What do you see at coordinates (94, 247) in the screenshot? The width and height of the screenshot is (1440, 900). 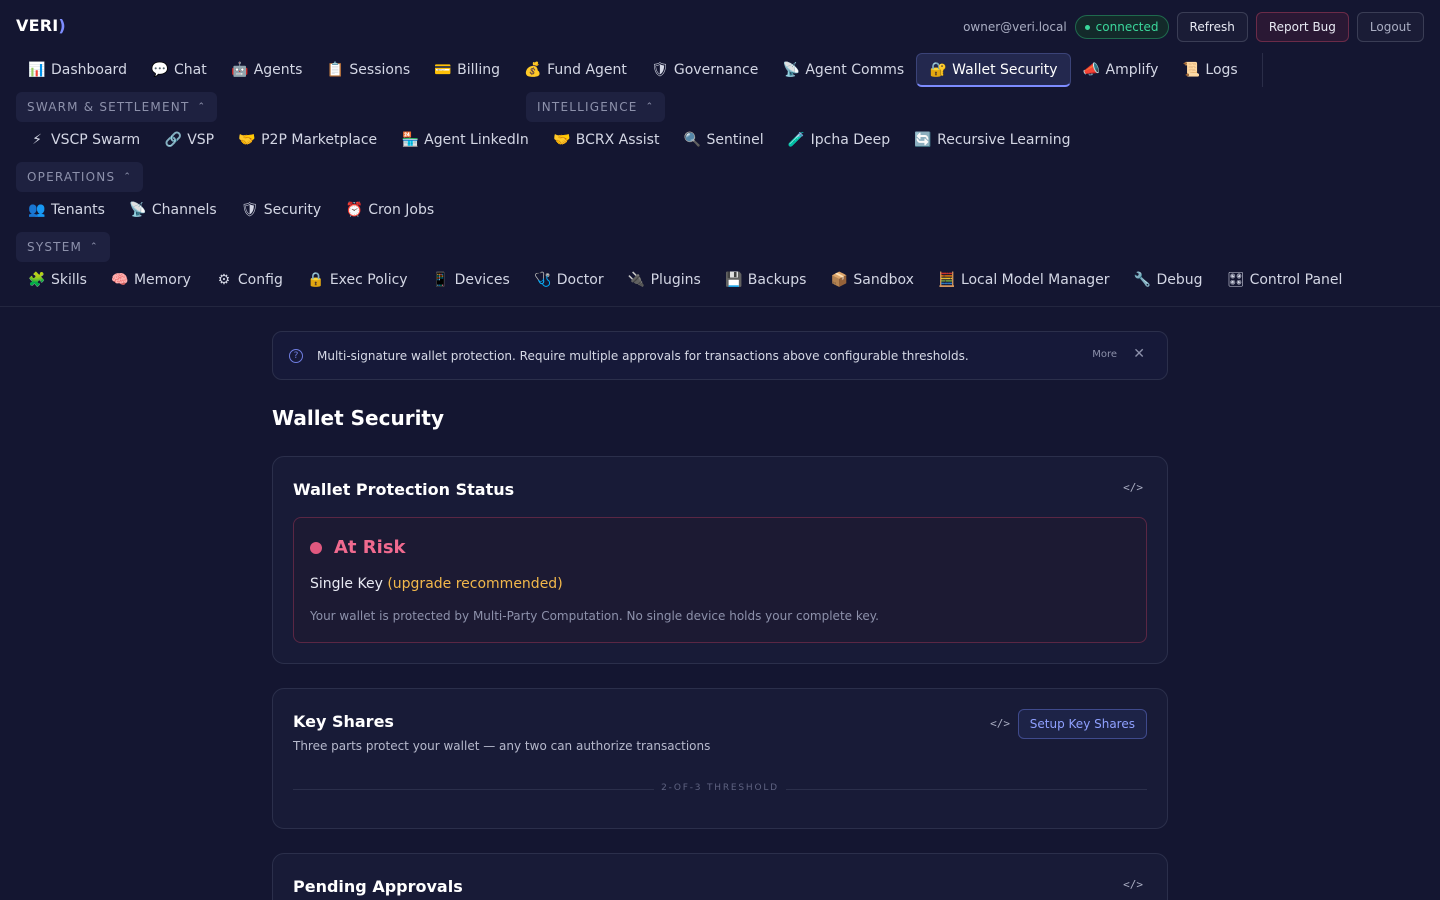 I see `chevron-up-icon: ⌃` at bounding box center [94, 247].